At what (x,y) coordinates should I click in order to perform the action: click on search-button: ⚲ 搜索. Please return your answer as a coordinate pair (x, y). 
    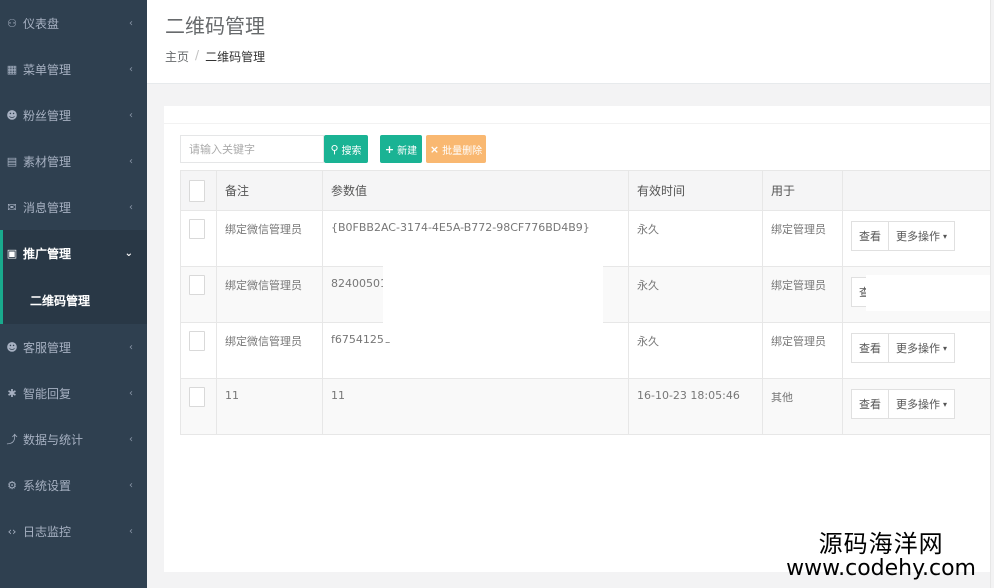
    Looking at the image, I should click on (346, 149).